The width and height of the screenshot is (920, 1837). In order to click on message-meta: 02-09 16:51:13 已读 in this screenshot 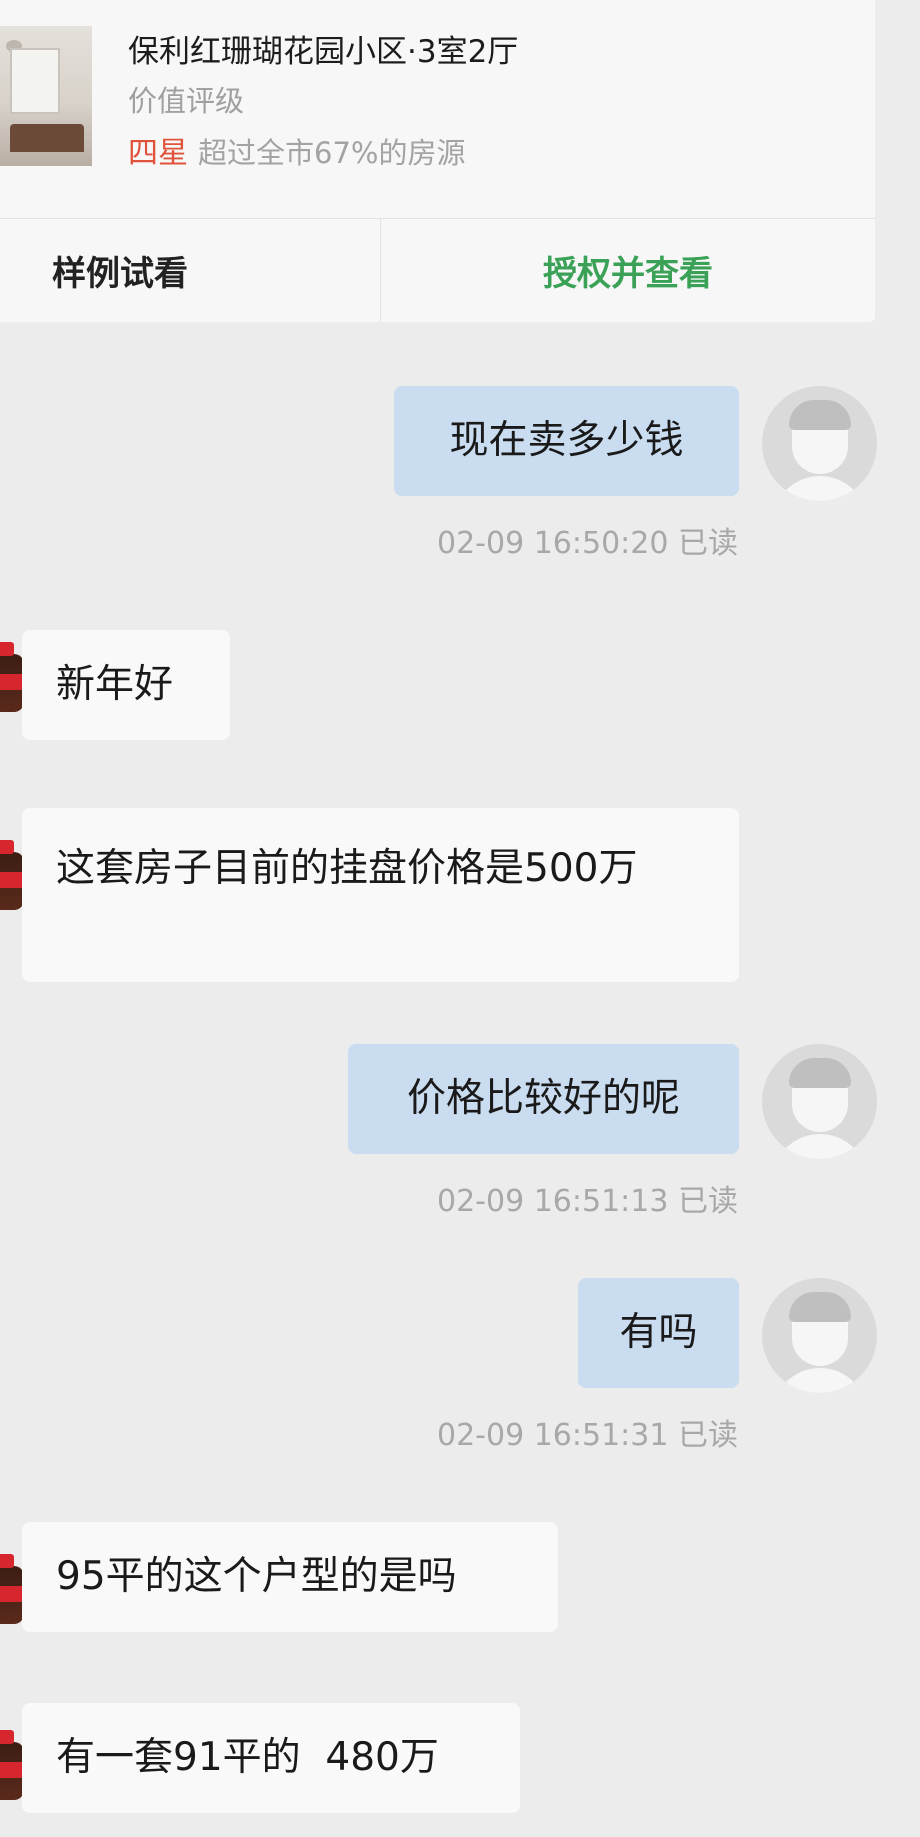, I will do `click(587, 1198)`.